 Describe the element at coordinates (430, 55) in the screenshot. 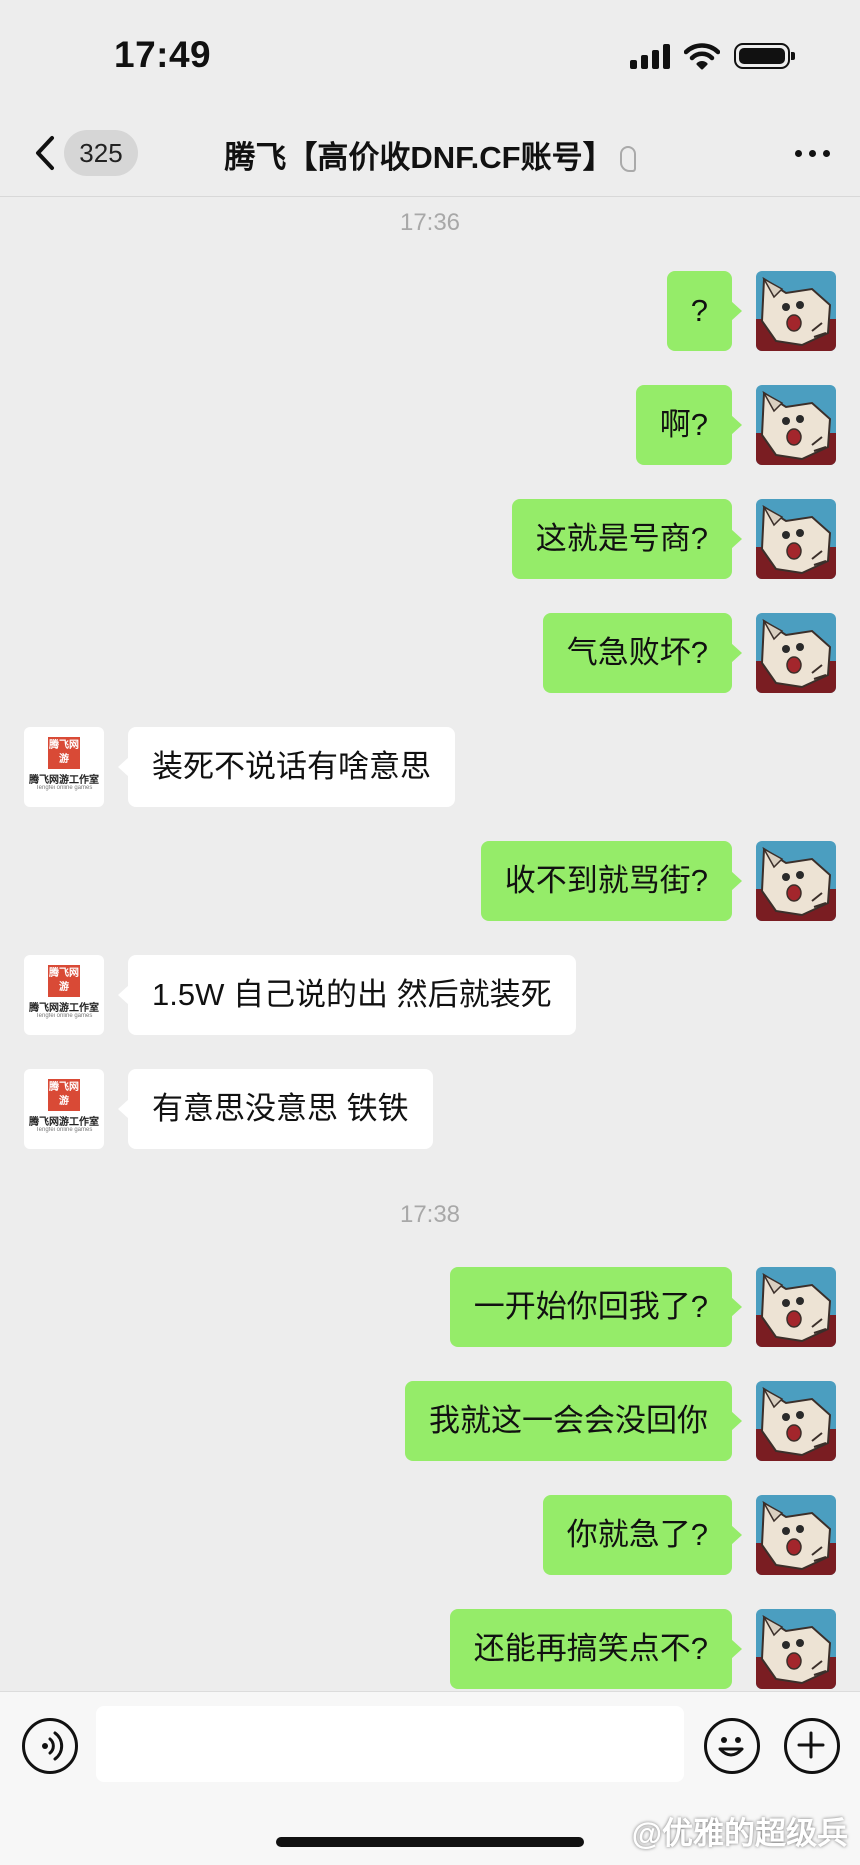

I see `status-bar: 17:49` at that location.